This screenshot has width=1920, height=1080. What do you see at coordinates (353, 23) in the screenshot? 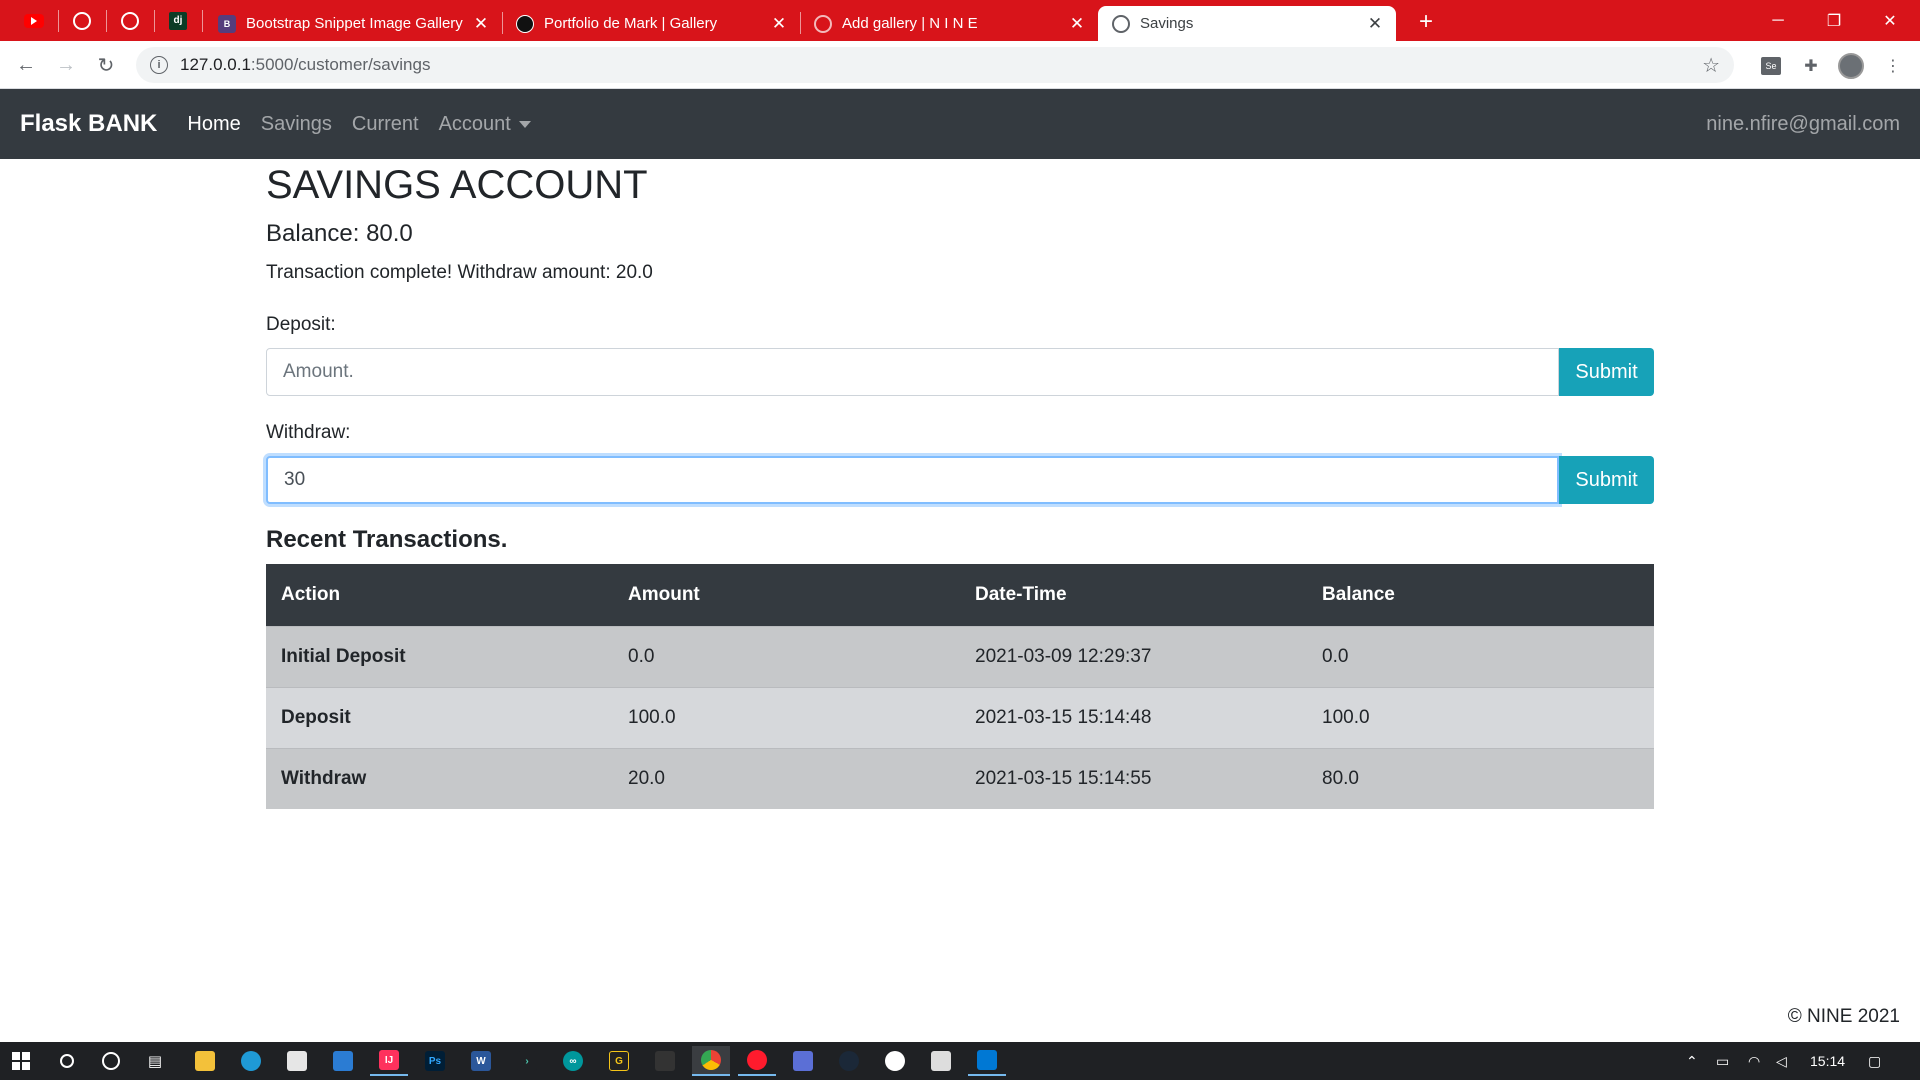
I see `tab-bootstrap-gallery: B Bootstrap Snippet Image Gallery ✕` at bounding box center [353, 23].